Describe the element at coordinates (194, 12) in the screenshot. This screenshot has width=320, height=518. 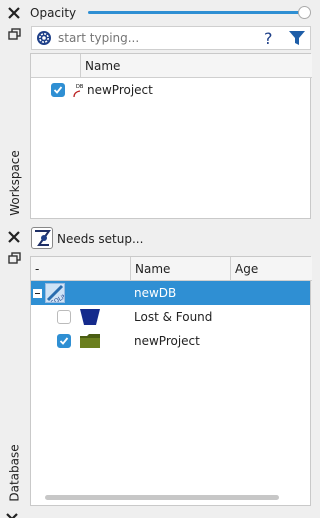
I see `opacity-slider-fill` at that location.